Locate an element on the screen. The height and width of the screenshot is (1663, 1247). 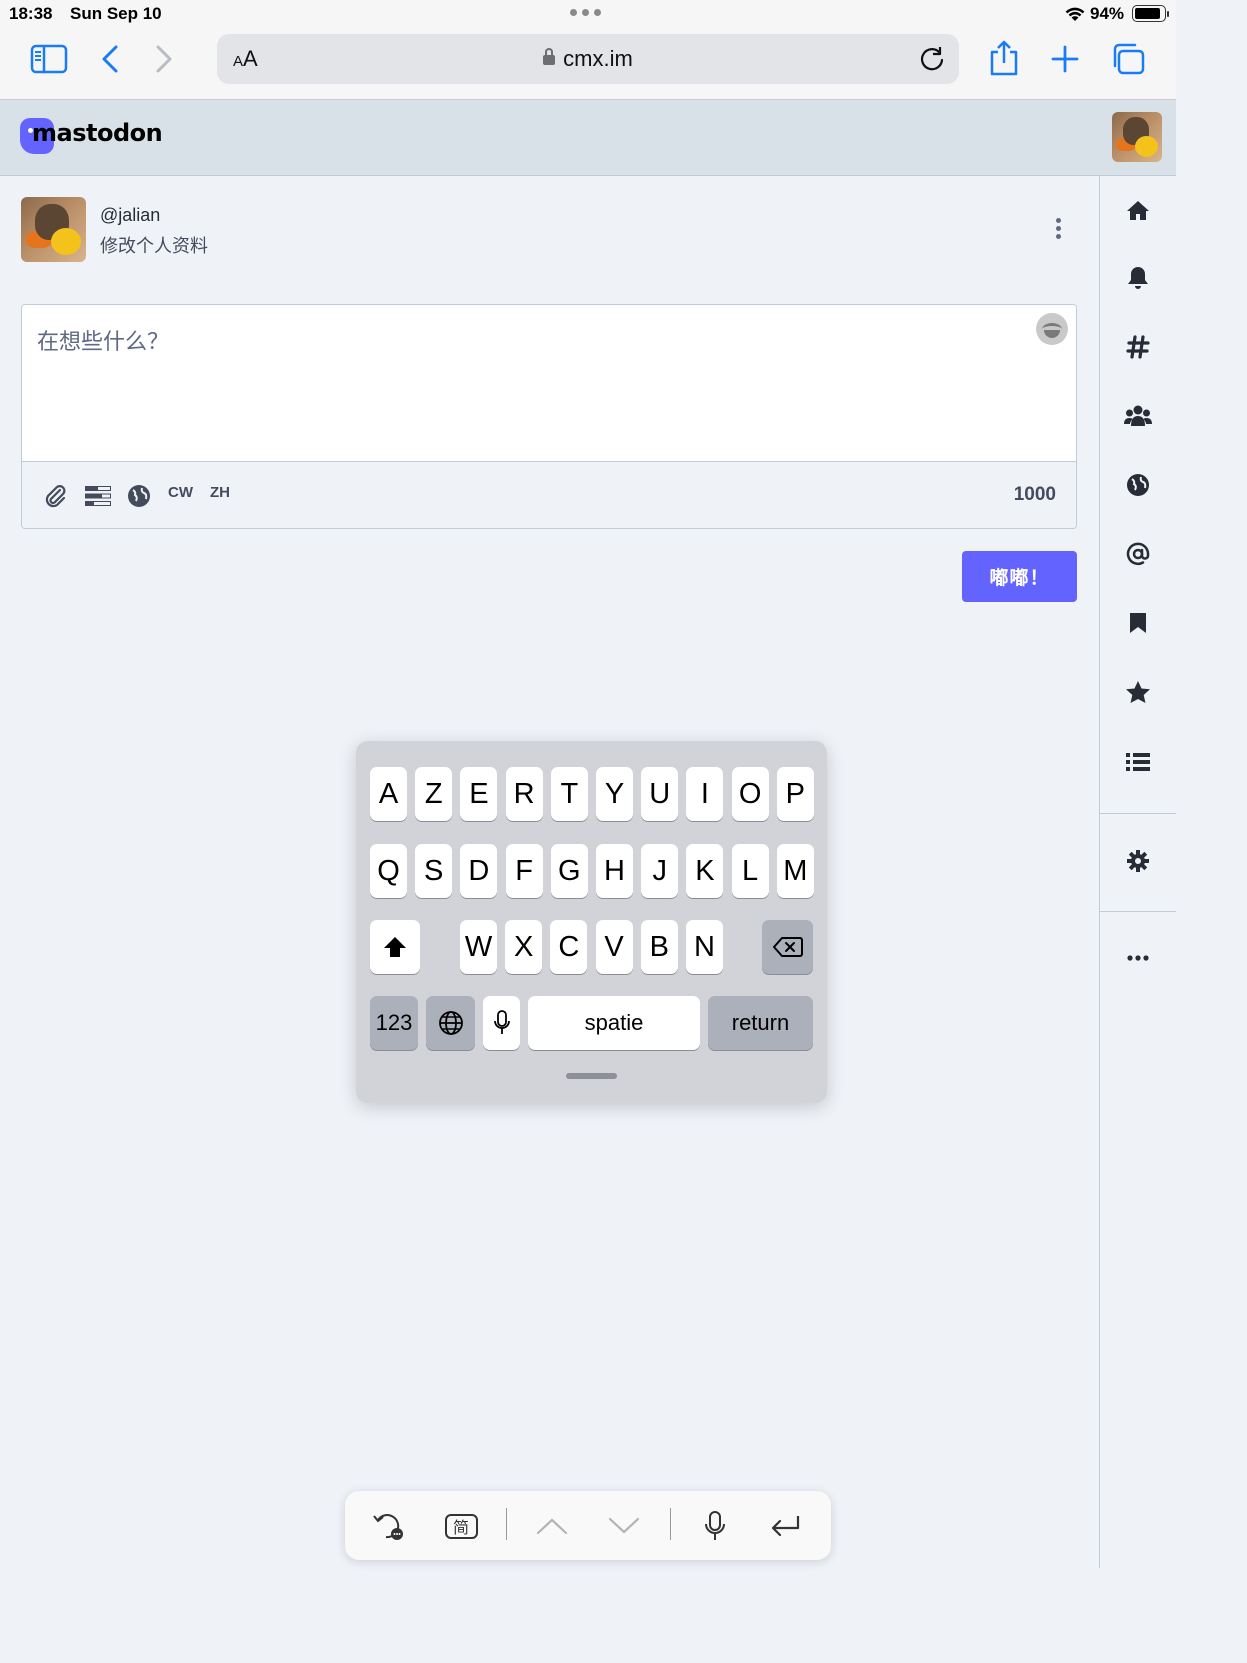
home-icon is located at coordinates (1138, 210).